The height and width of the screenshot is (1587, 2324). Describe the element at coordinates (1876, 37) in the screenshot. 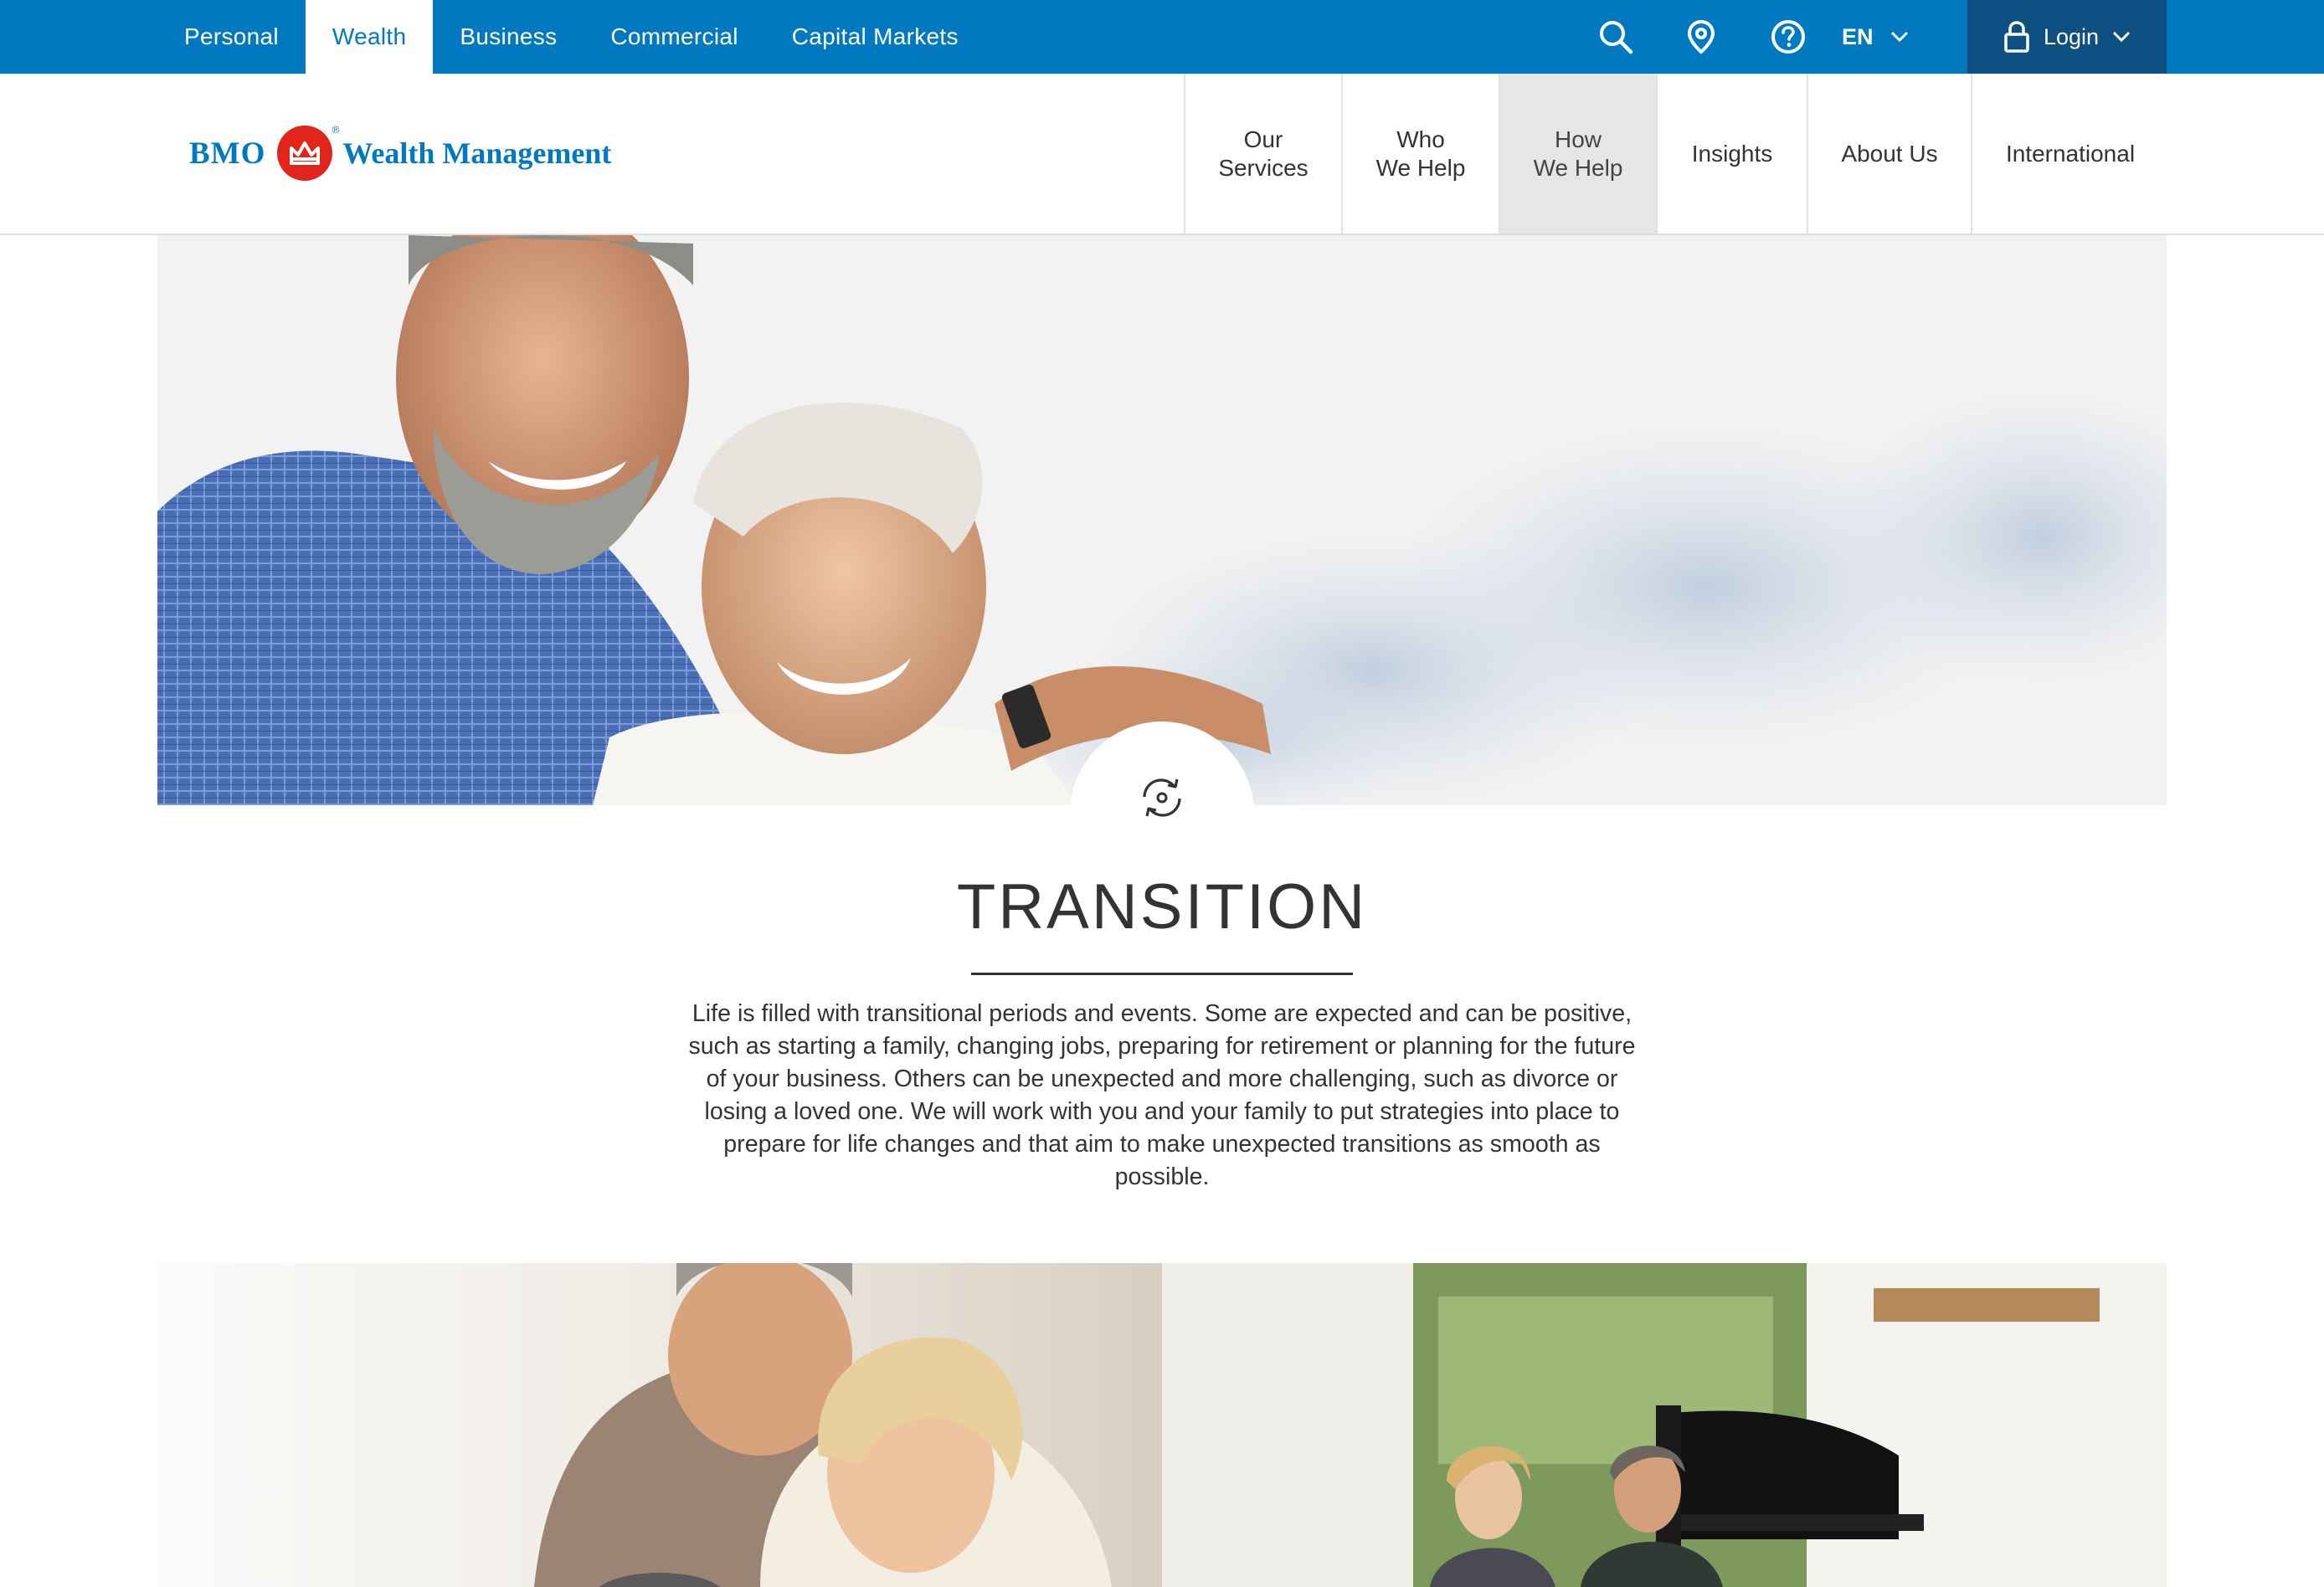

I see `language-selector: EN` at that location.